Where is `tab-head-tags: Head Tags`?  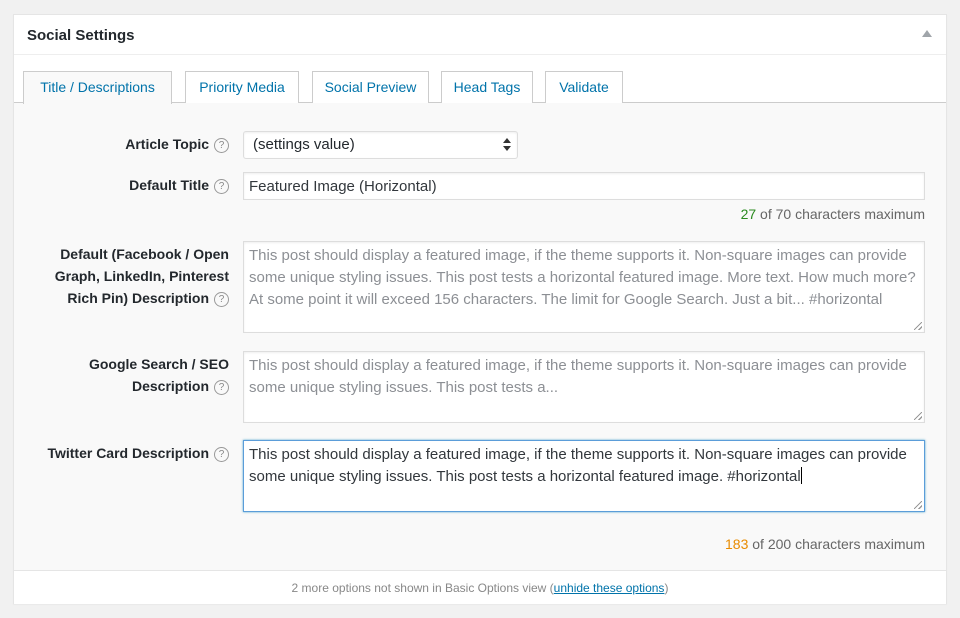
tab-head-tags: Head Tags is located at coordinates (487, 87).